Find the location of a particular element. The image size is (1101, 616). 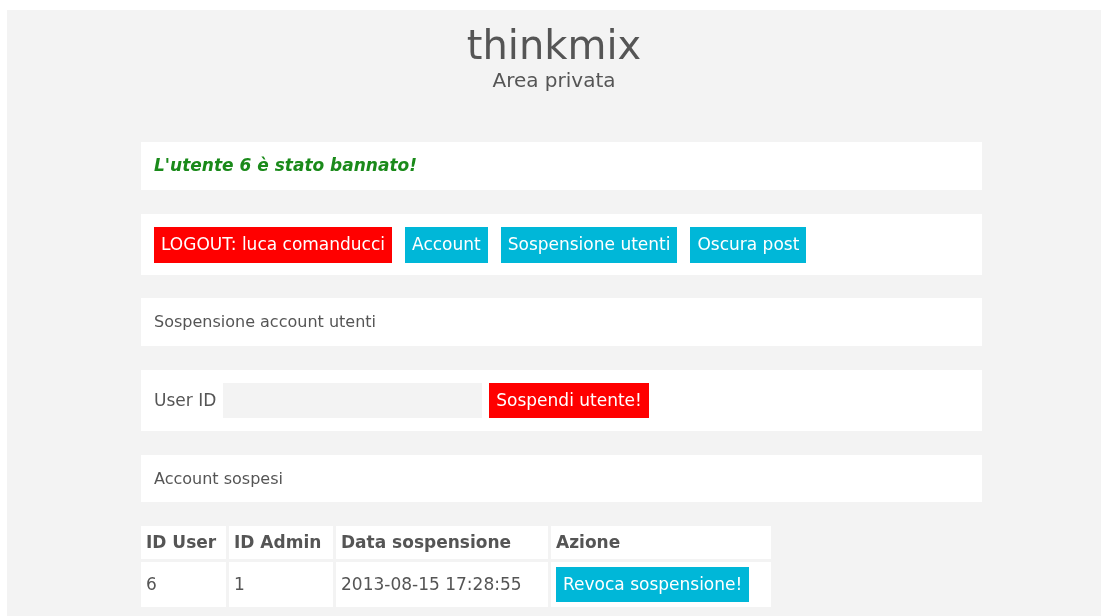

success-message: L'utente 6 è stato bannato! is located at coordinates (285, 166).